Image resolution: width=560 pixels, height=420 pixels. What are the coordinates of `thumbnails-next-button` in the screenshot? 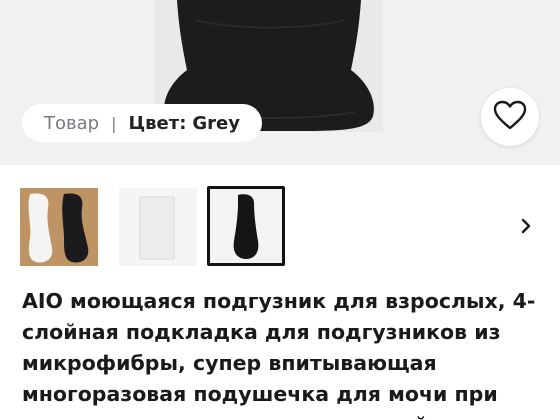 It's located at (526, 228).